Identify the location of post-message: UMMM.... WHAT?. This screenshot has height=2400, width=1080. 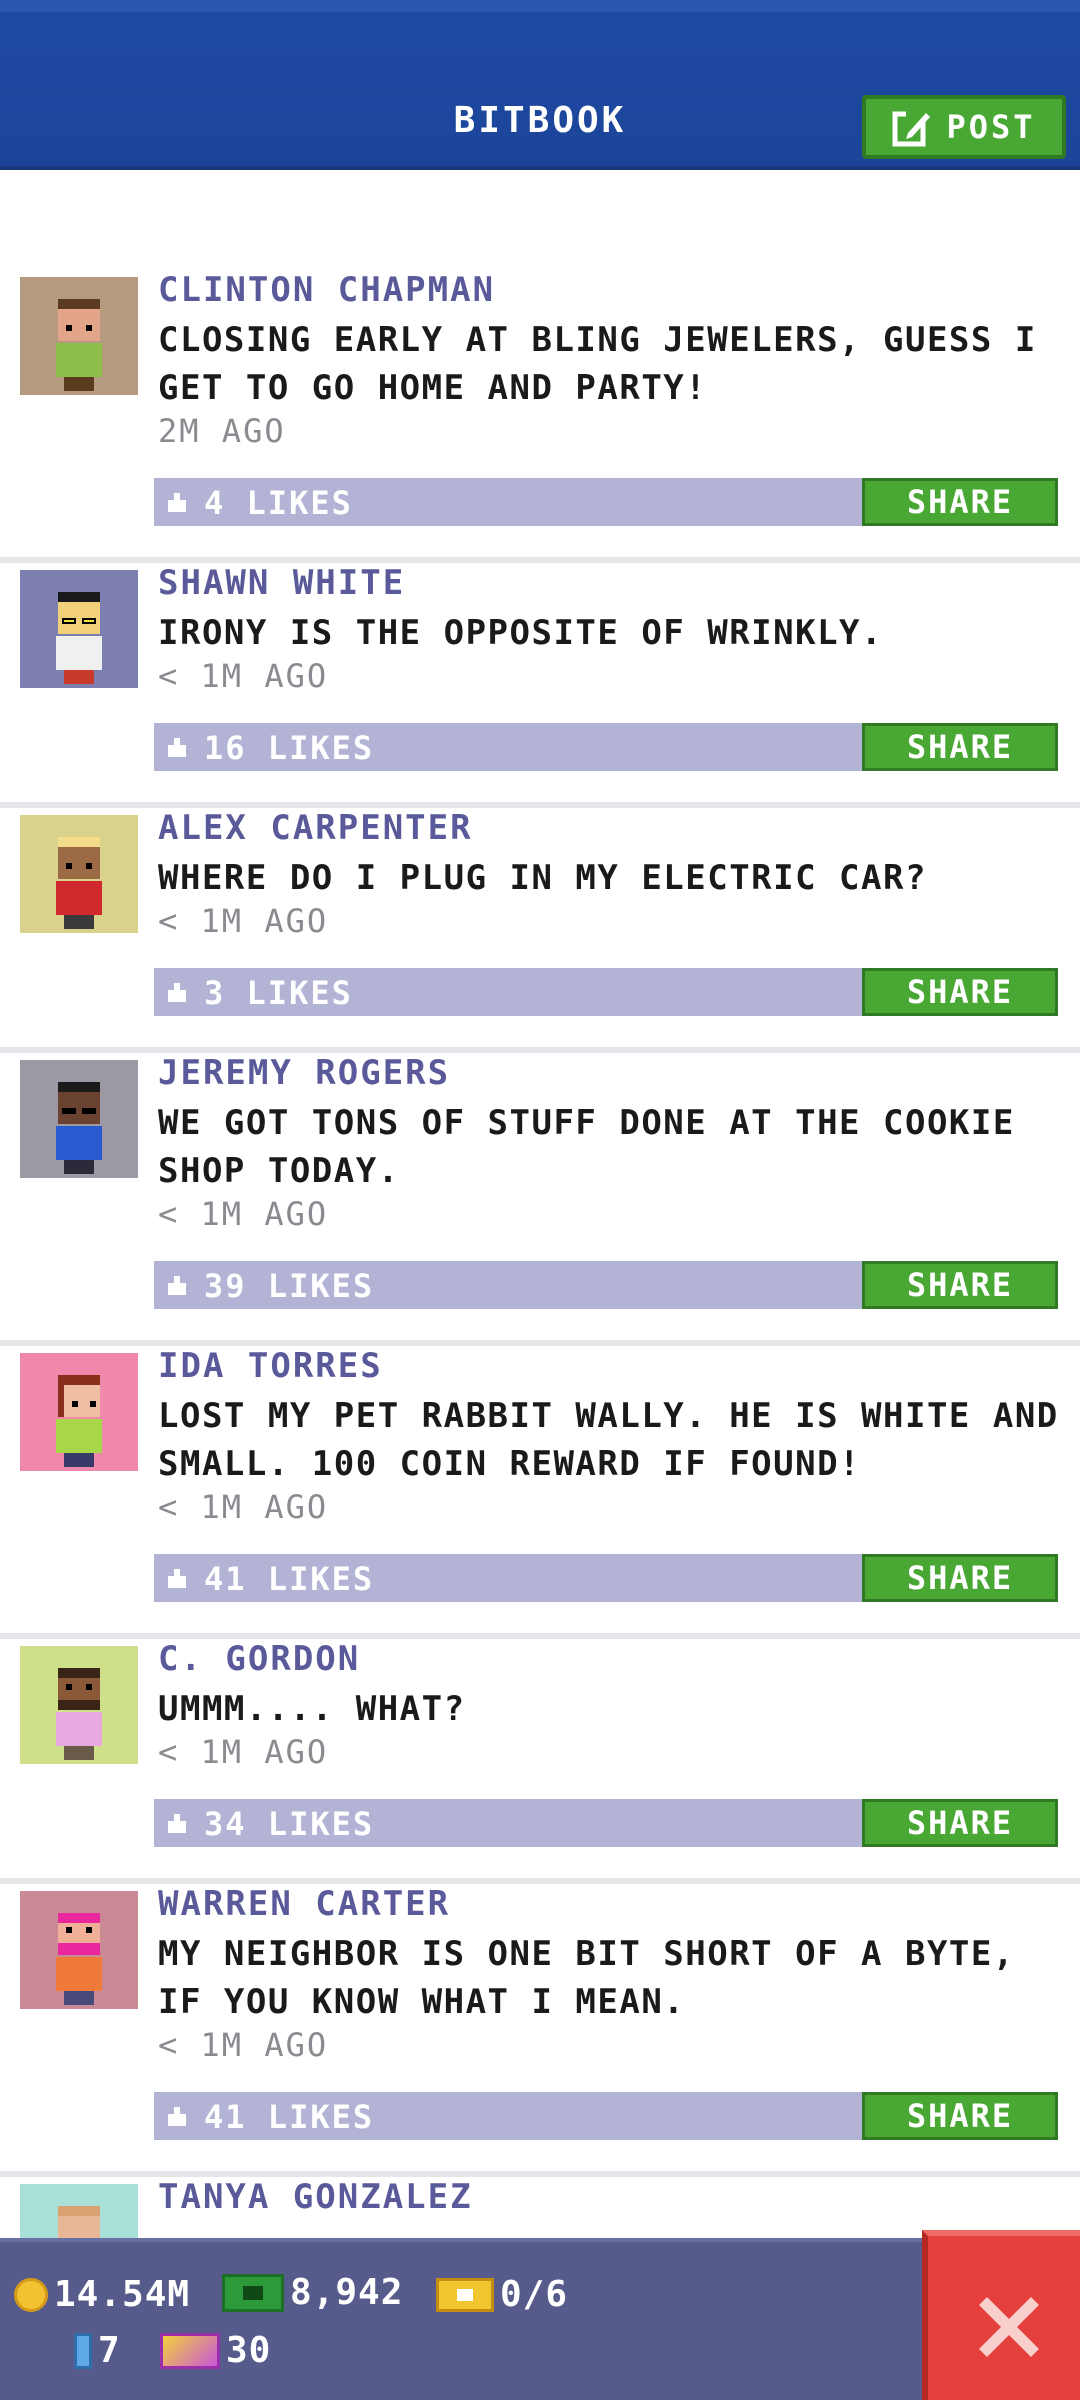
(312, 1709).